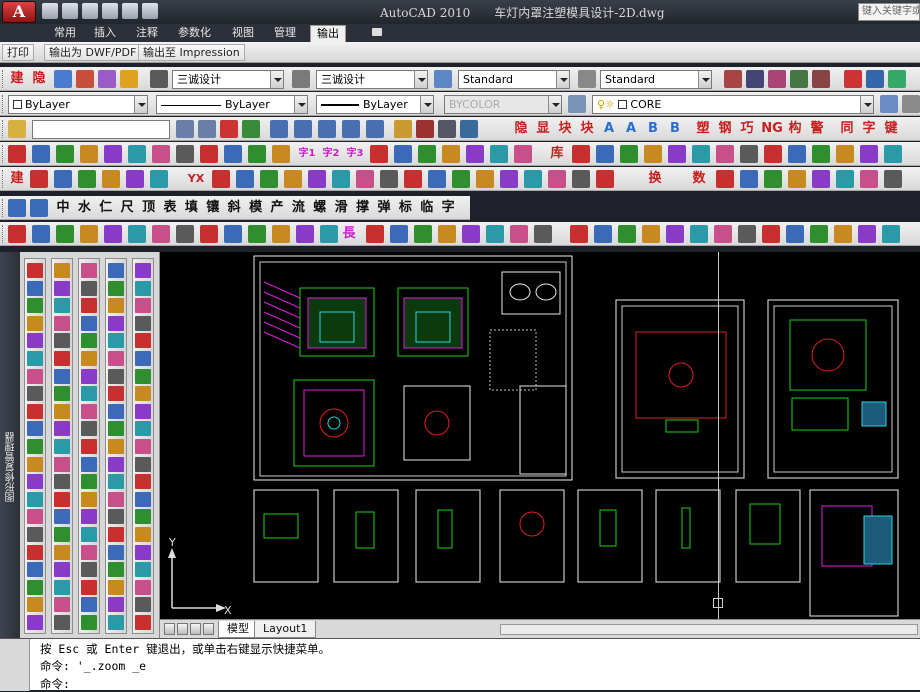  Describe the element at coordinates (725, 128) in the screenshot. I see `steel-icon: 钢` at that location.